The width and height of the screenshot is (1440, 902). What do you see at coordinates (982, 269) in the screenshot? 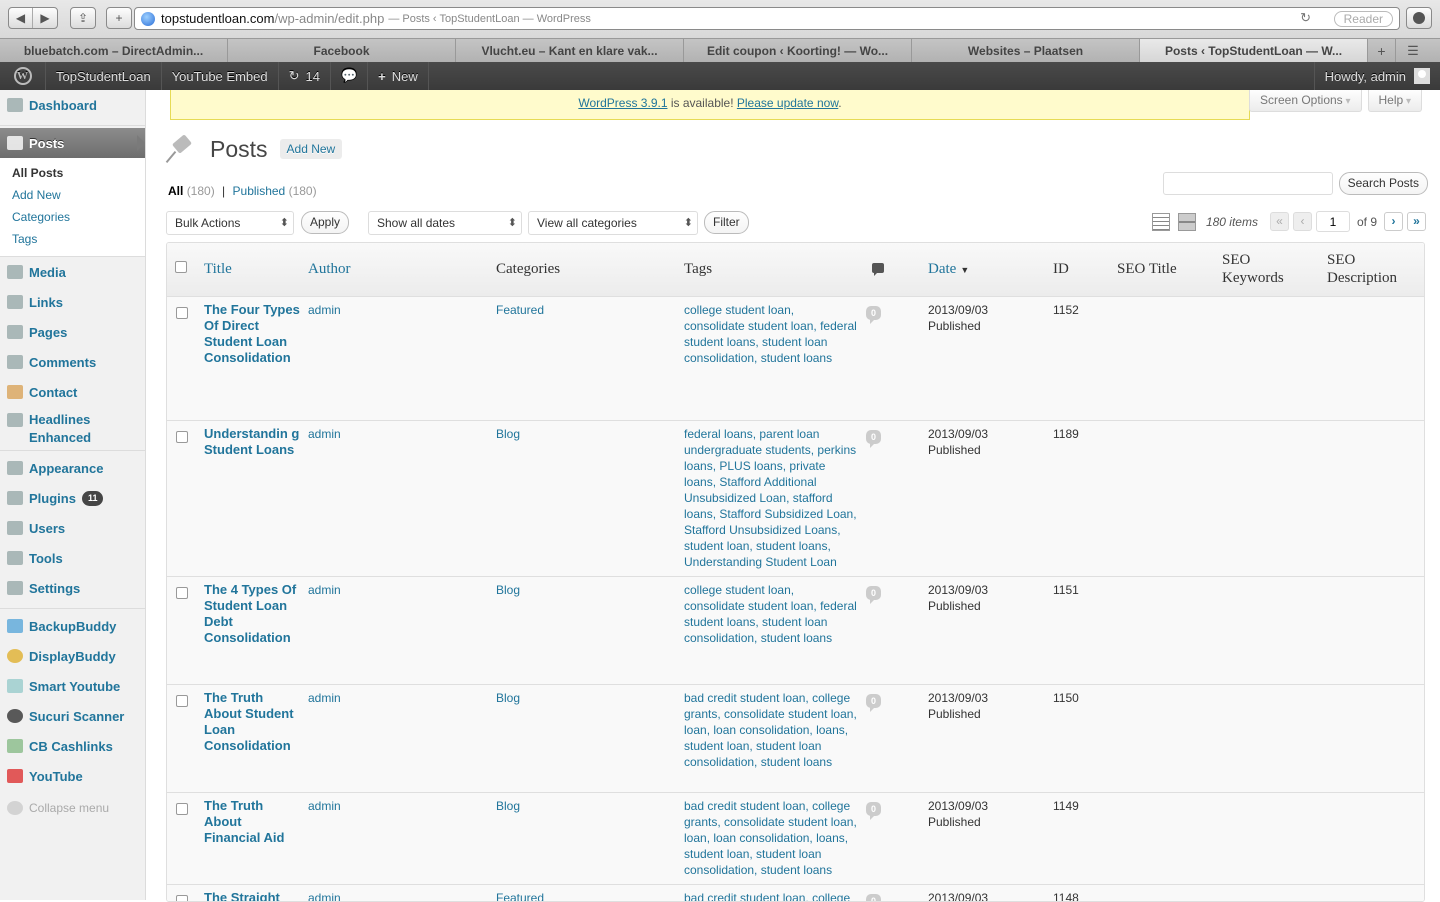
I see `column-date: Date▼` at bounding box center [982, 269].